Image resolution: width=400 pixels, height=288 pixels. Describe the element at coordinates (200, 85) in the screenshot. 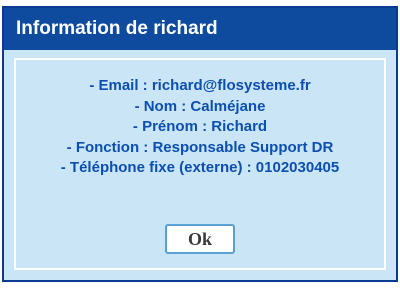

I see `email-line: - Email : richard@flosysteme.fr` at that location.